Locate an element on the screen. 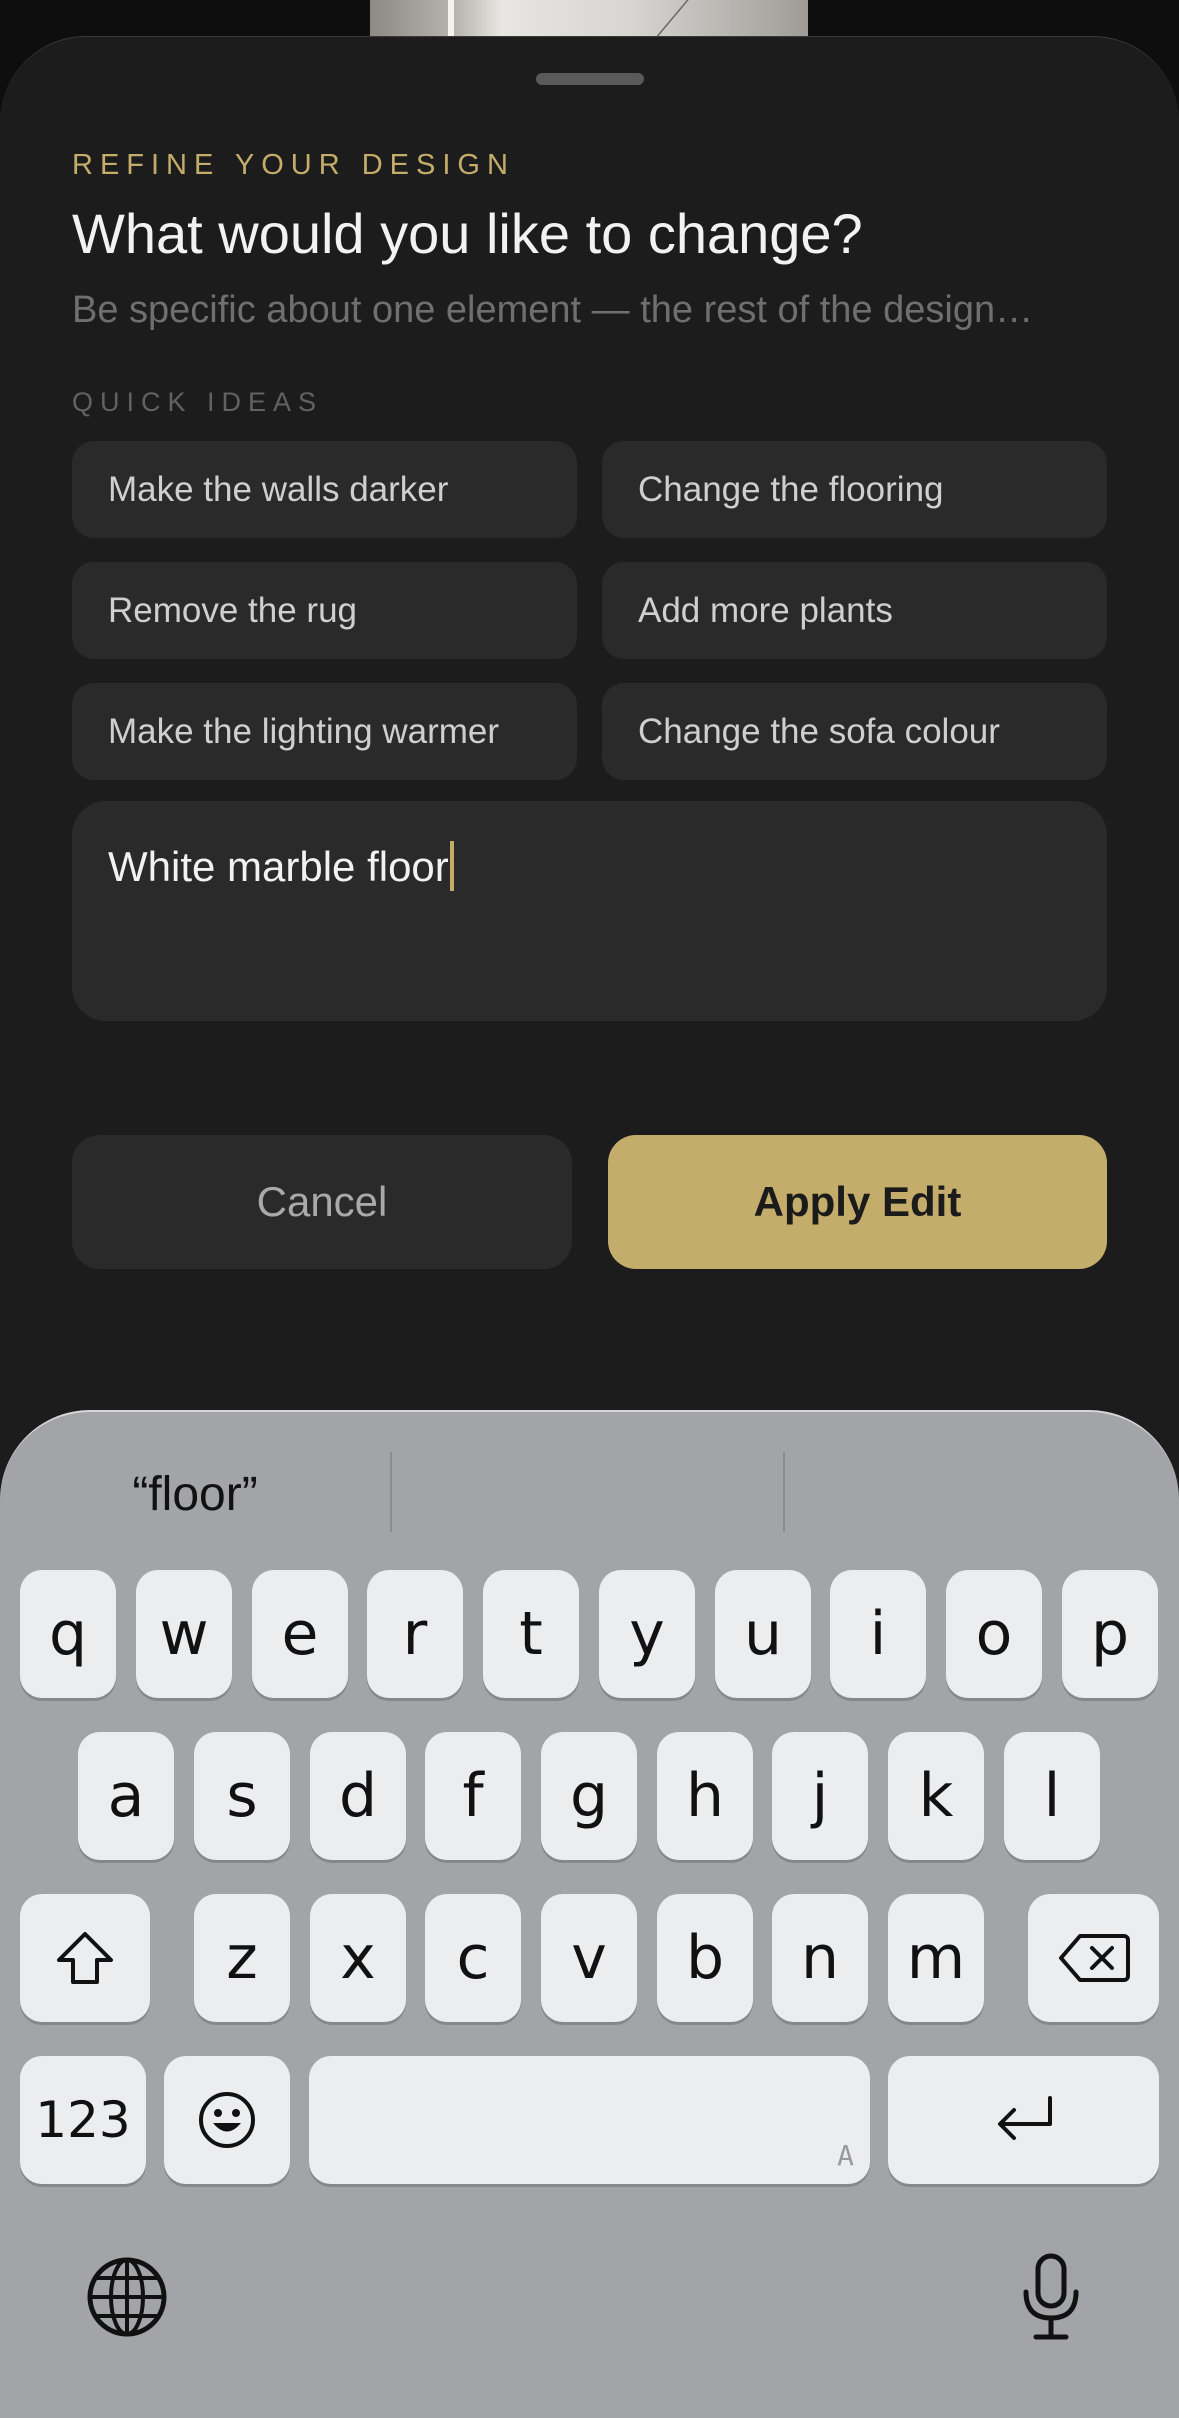  cancel-button: Cancel is located at coordinates (322, 1202).